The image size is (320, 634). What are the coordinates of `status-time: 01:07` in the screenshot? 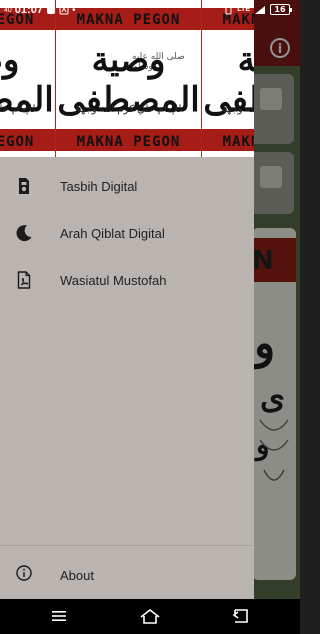 It's located at (28, 10).